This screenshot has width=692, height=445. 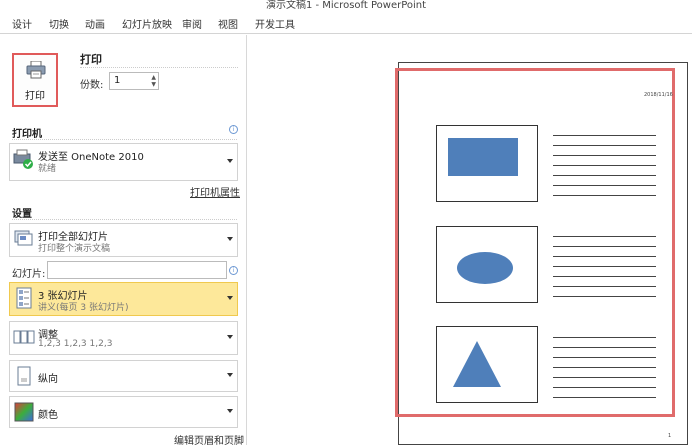 I want to click on layout-sub: 讲义(每页 3 张幻灯片), so click(x=83, y=308).